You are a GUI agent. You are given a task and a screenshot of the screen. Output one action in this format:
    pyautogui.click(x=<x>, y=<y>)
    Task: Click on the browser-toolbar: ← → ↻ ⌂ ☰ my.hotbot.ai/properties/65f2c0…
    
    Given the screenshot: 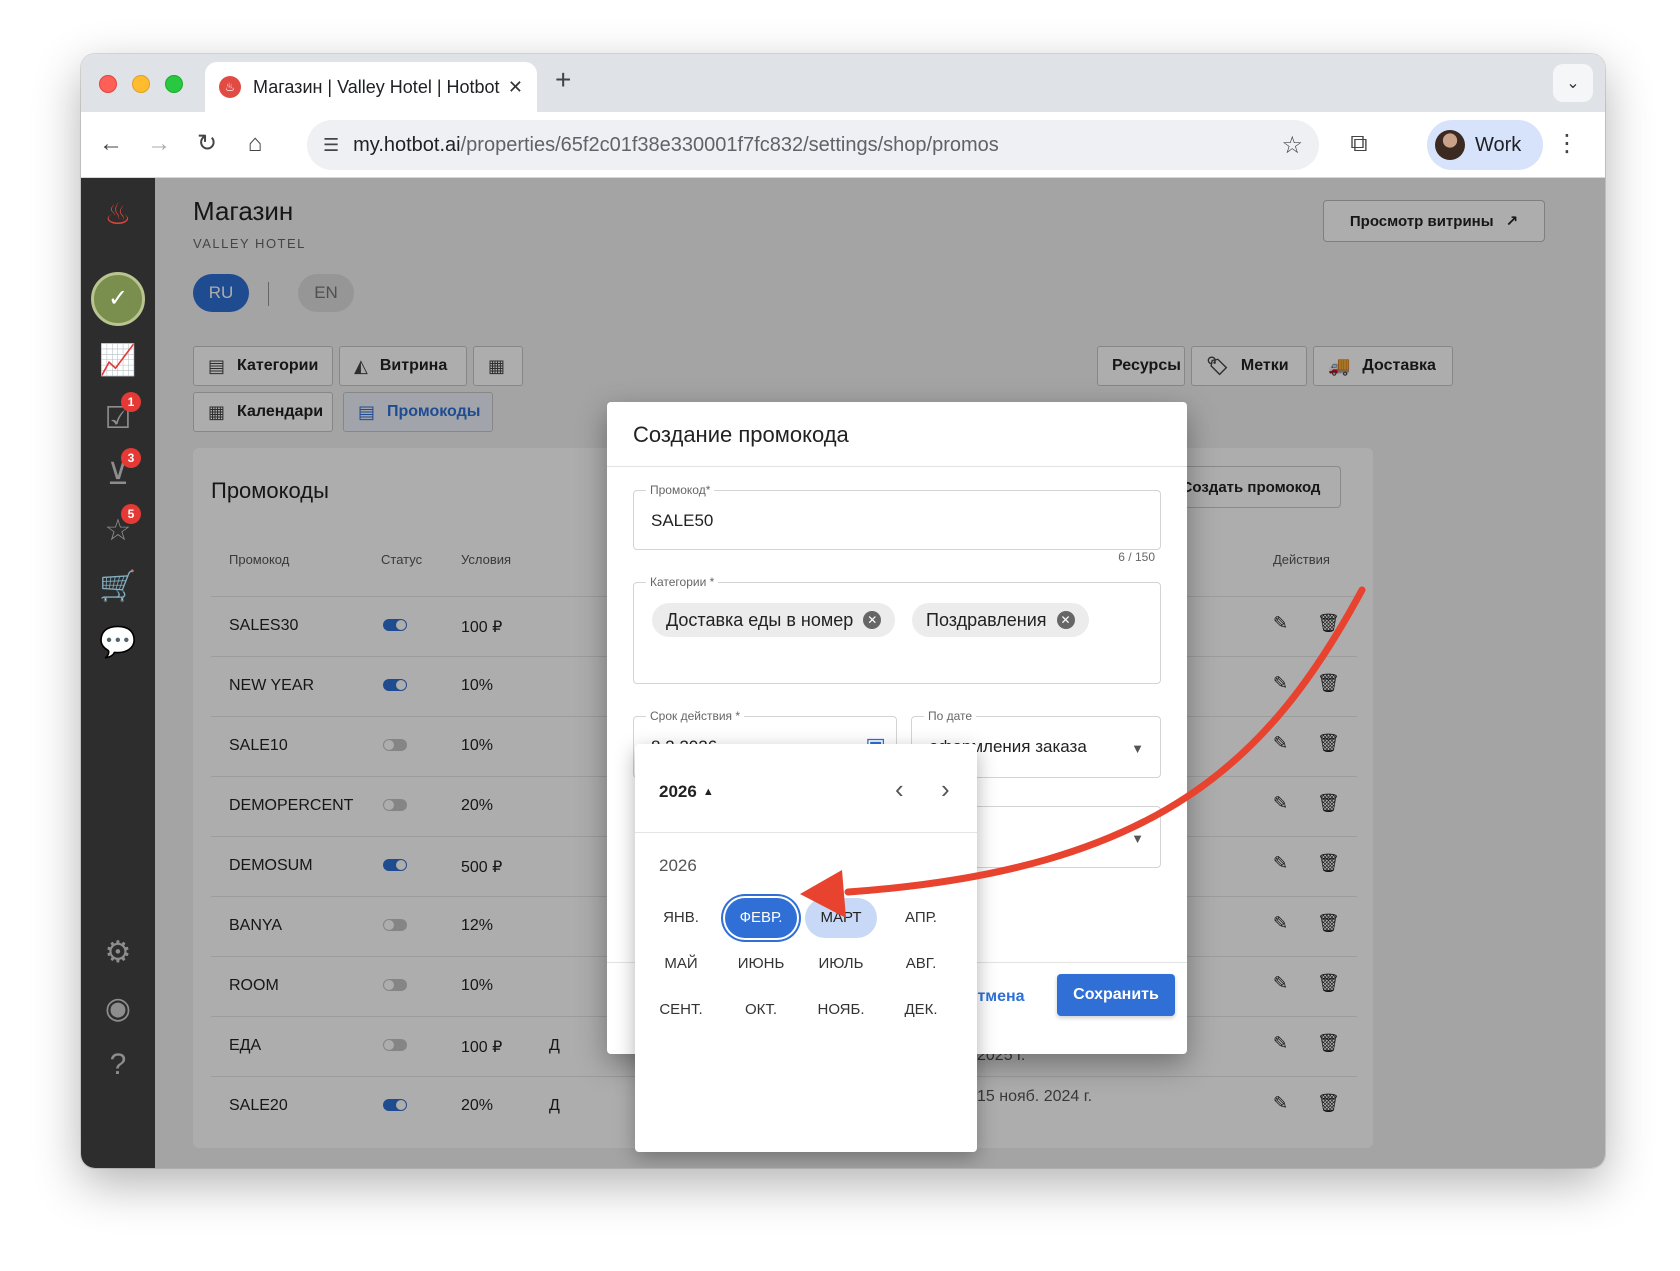 What is the action you would take?
    pyautogui.click(x=843, y=145)
    